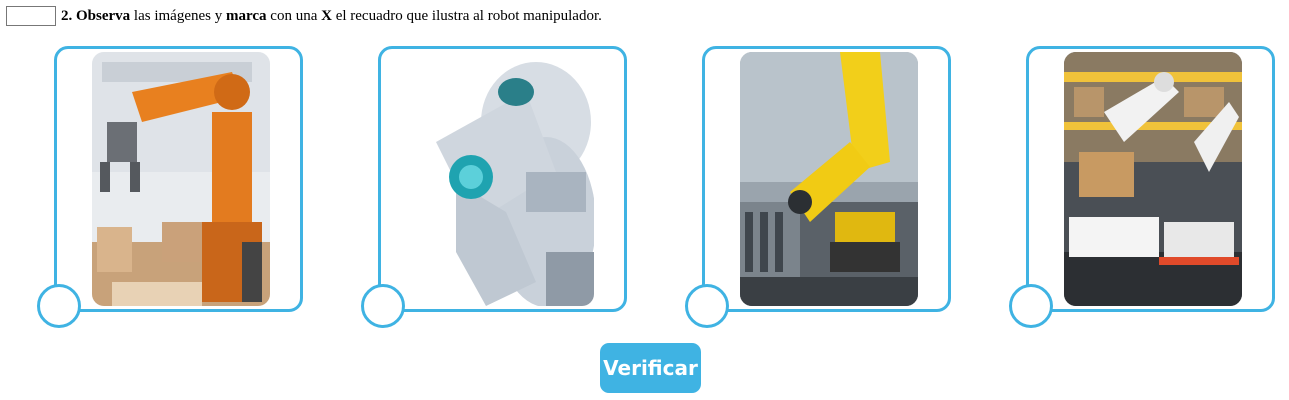 This screenshot has width=1289, height=400. Describe the element at coordinates (67, 15) in the screenshot. I see `question-number: 2.` at that location.